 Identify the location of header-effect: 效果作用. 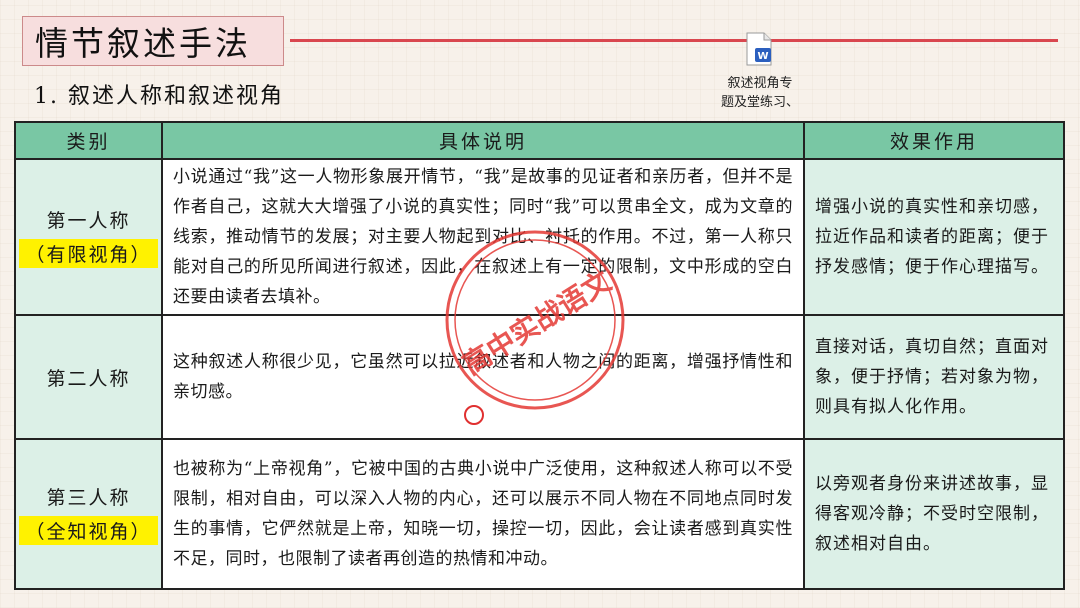
(934, 140).